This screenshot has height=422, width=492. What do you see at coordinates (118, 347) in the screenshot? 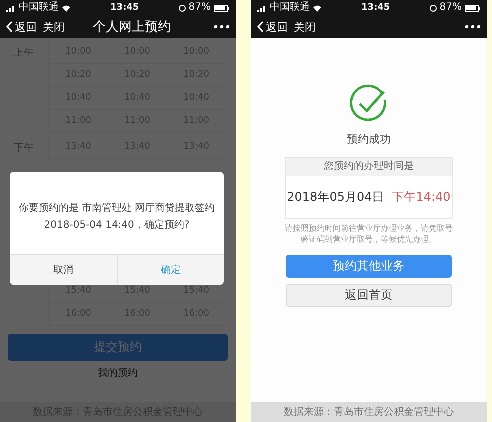
I see `submit-button: 提交预约` at bounding box center [118, 347].